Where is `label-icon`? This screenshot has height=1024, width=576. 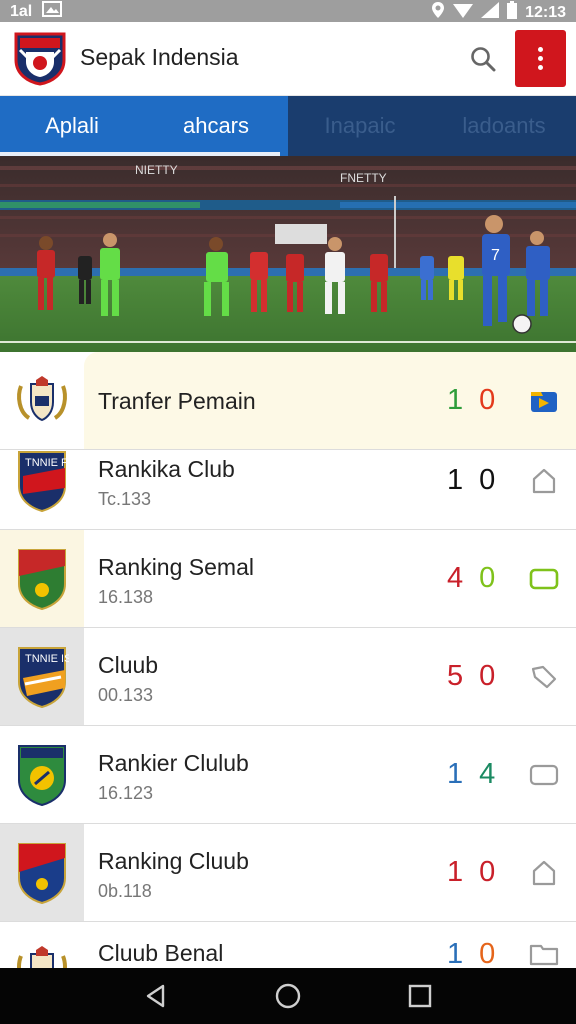 label-icon is located at coordinates (544, 676).